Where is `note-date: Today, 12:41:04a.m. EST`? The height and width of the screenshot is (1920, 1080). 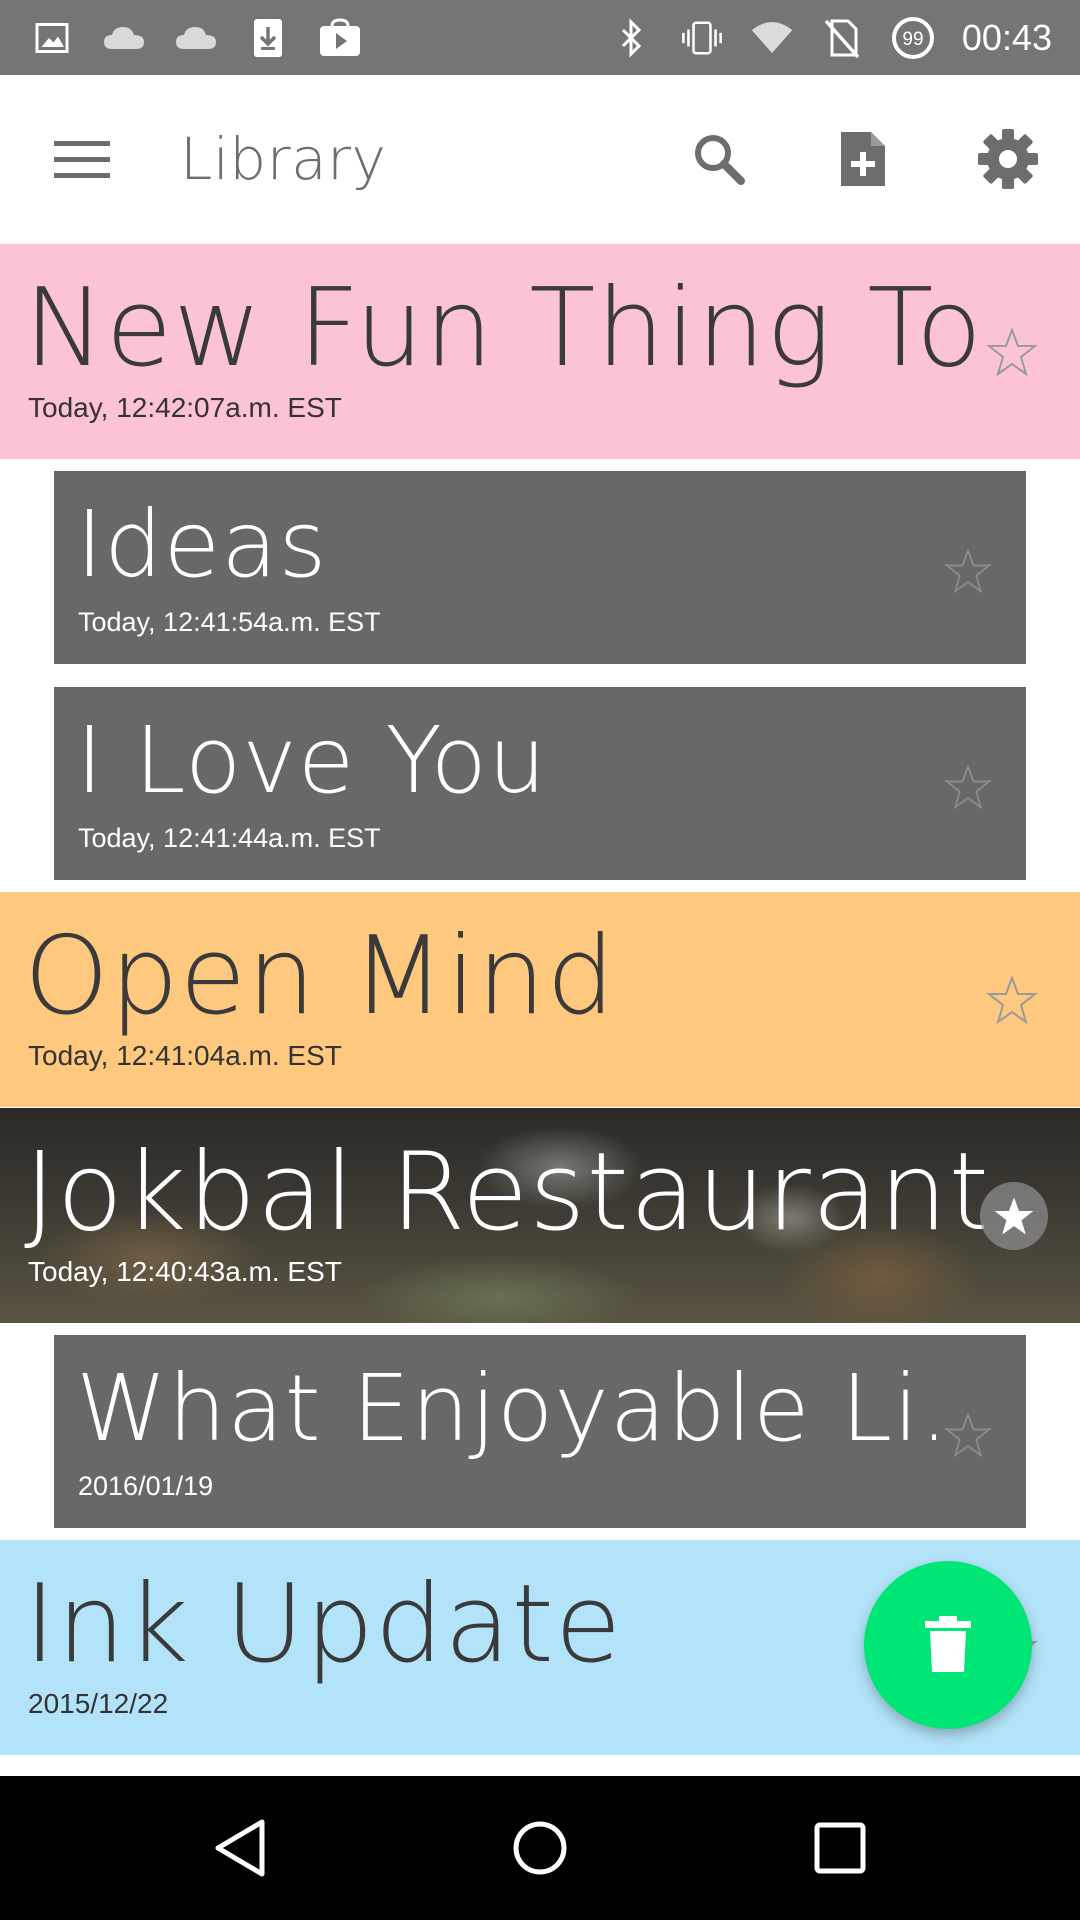
note-date: Today, 12:41:04a.m. EST is located at coordinates (185, 1055).